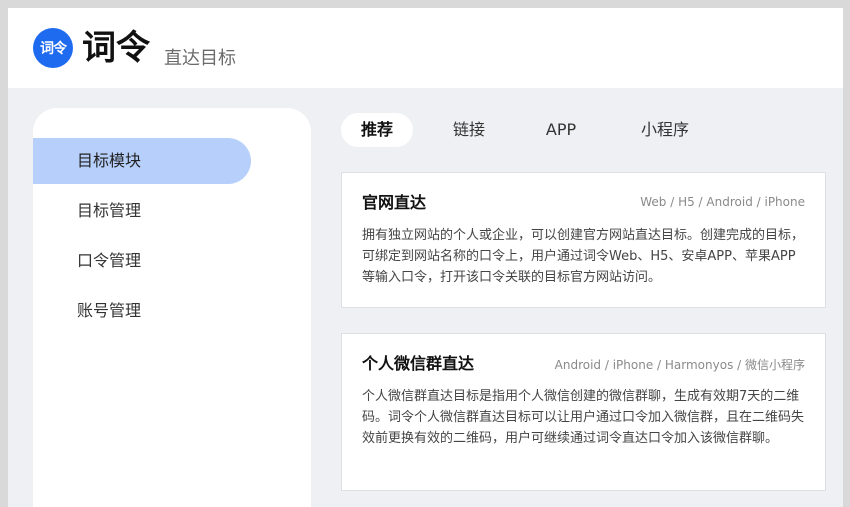 This screenshot has height=507, width=850. I want to click on card-title: 官网直达, so click(394, 202).